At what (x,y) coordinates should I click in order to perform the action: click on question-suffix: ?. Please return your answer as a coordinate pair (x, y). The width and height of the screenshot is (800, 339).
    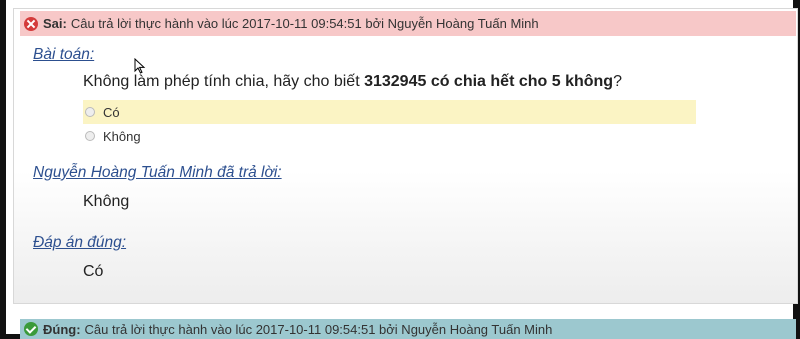
    Looking at the image, I should click on (617, 81).